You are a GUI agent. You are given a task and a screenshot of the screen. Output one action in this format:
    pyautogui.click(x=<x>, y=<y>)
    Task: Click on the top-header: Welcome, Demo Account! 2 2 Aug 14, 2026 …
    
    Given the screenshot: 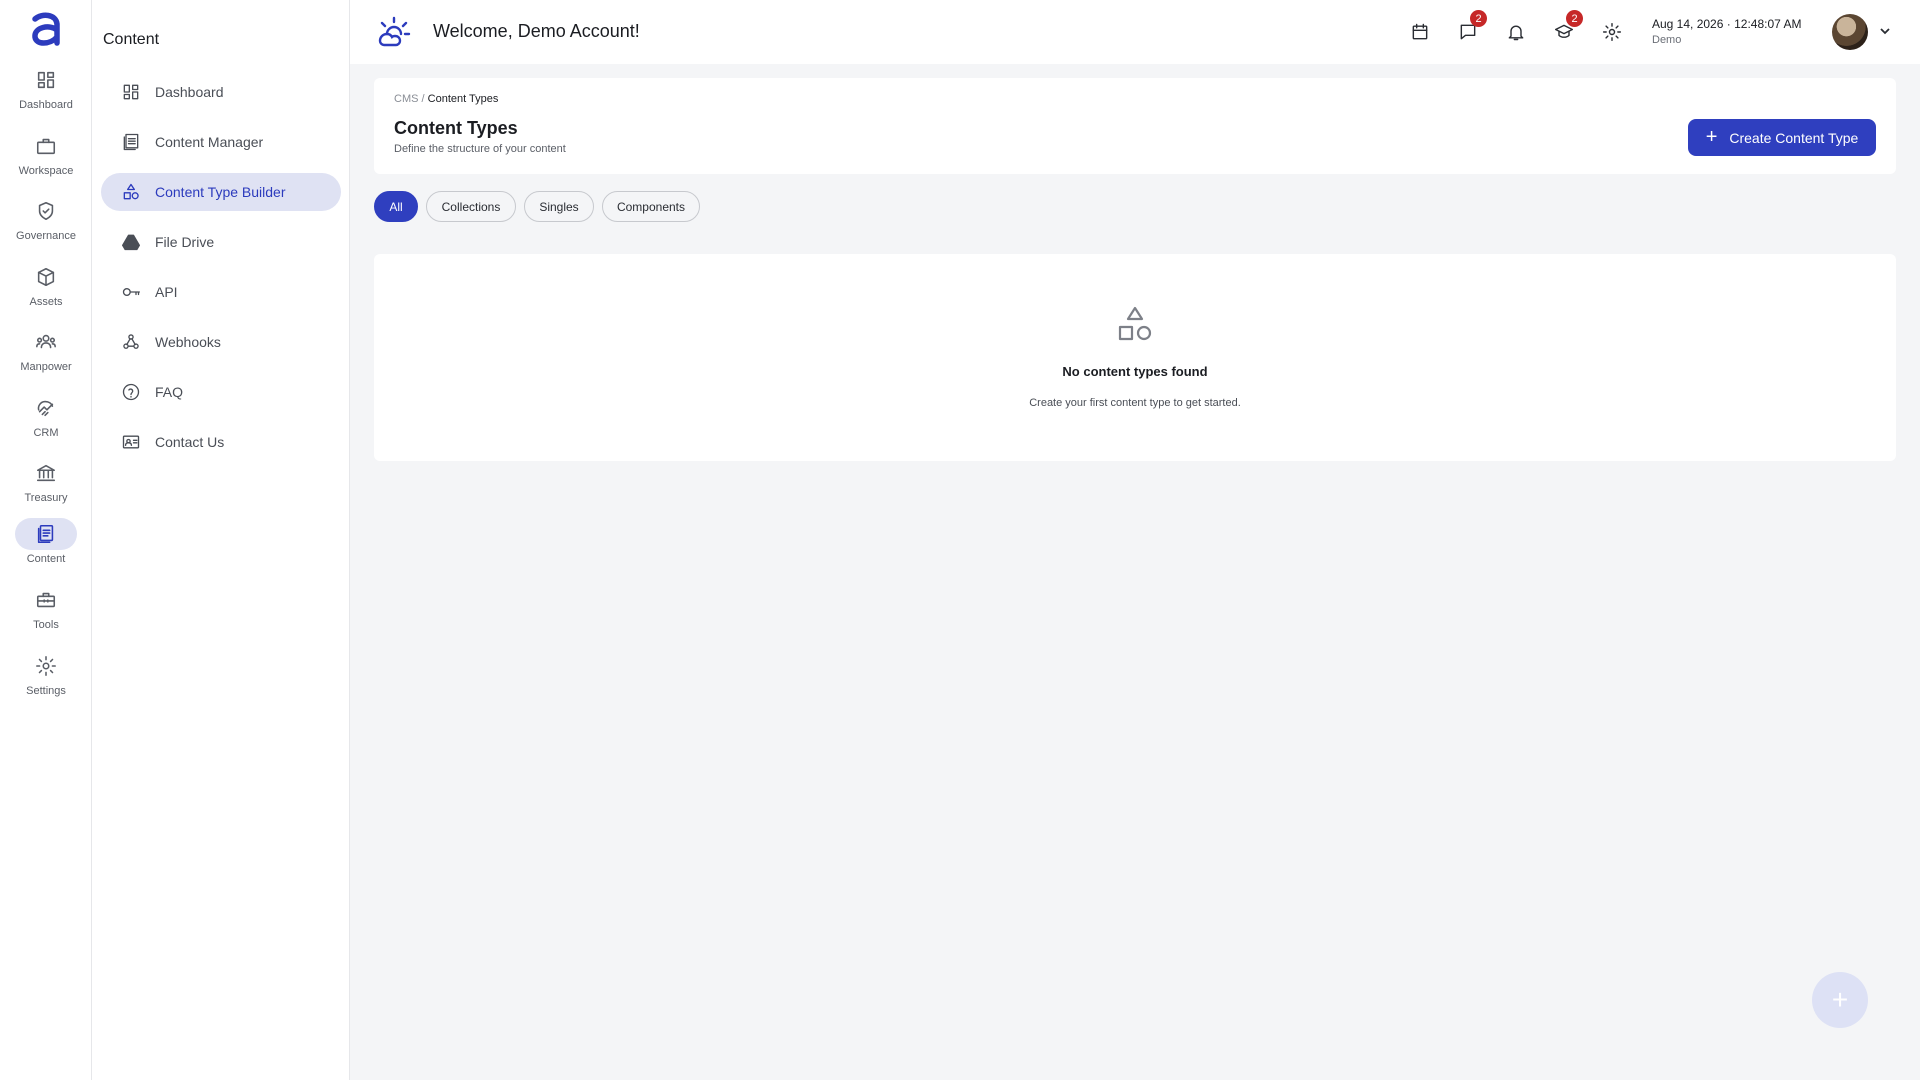 What is the action you would take?
    pyautogui.click(x=1135, y=32)
    